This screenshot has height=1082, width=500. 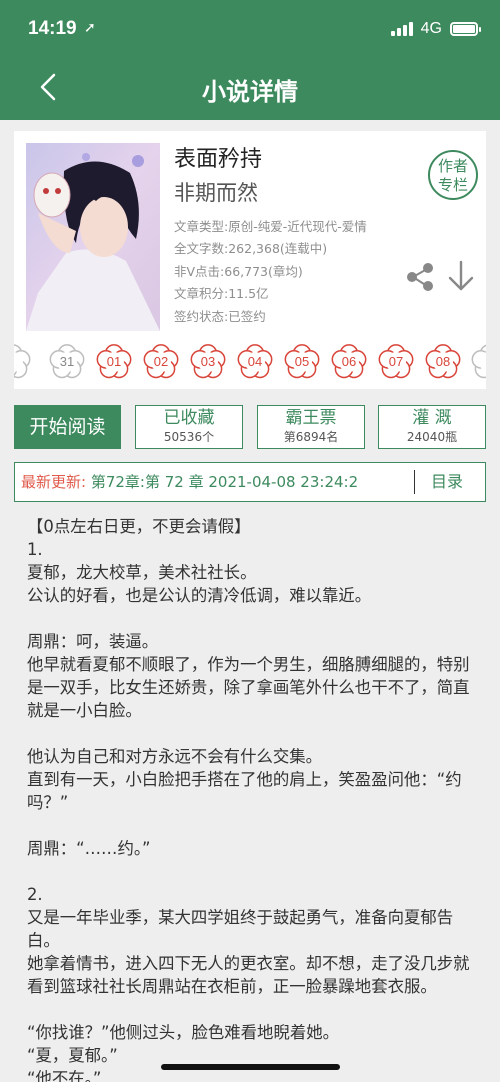 What do you see at coordinates (240, 929) in the screenshot?
I see `intro-line: 又是一年毕业季，某大四学姐终于鼓起勇气，准备向夏郁告白。` at bounding box center [240, 929].